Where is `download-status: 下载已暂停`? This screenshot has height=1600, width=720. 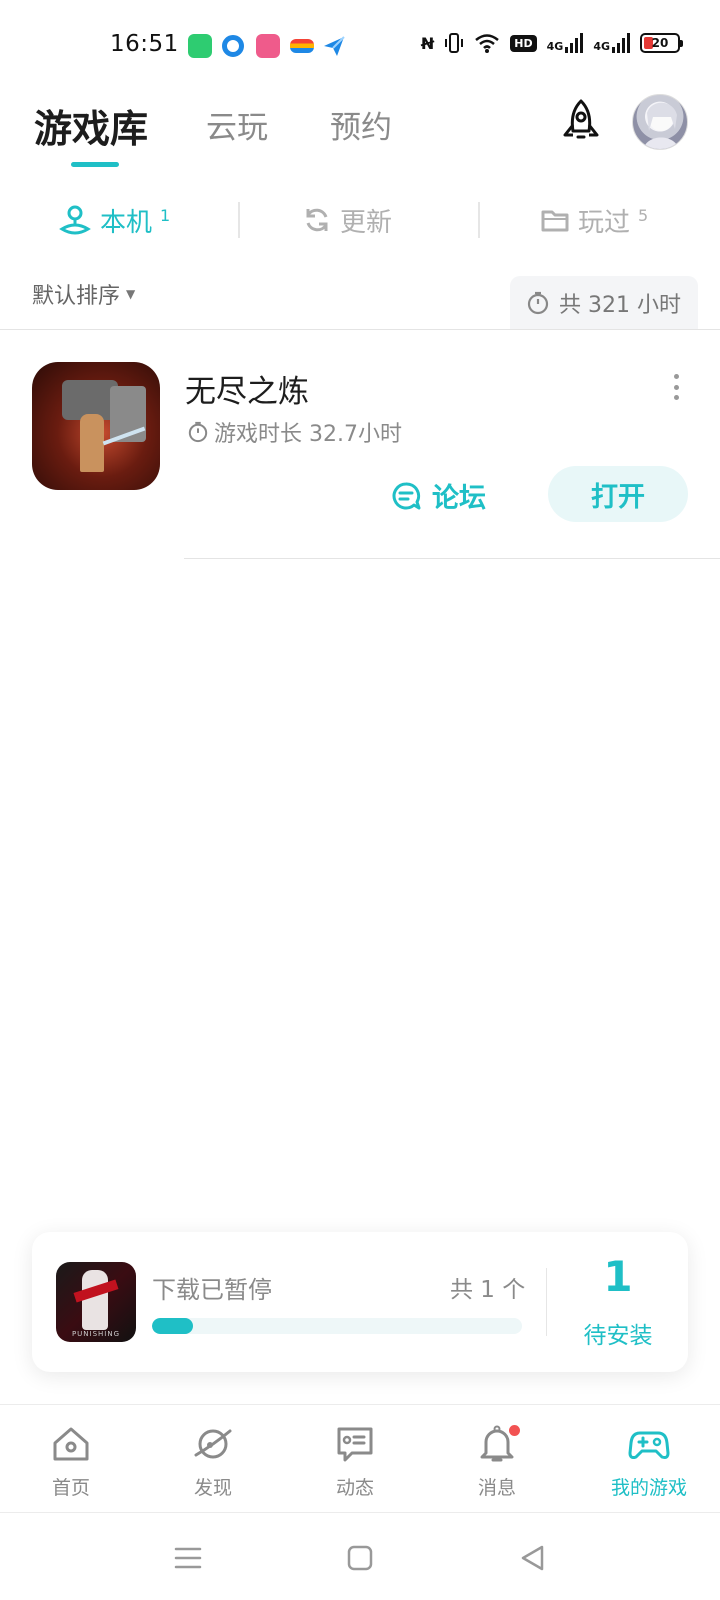
download-status: 下载已暂停 is located at coordinates (212, 1290).